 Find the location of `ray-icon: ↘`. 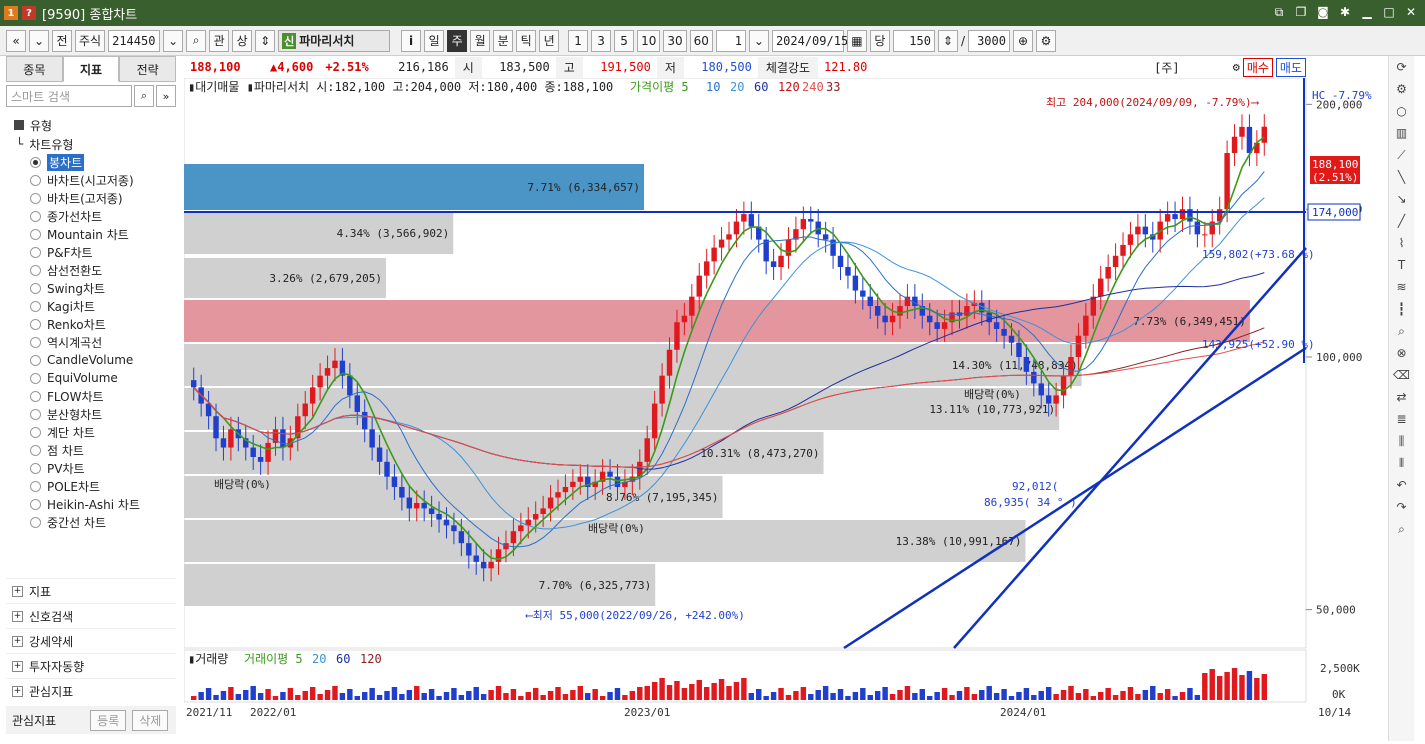

ray-icon: ↘ is located at coordinates (1401, 199).